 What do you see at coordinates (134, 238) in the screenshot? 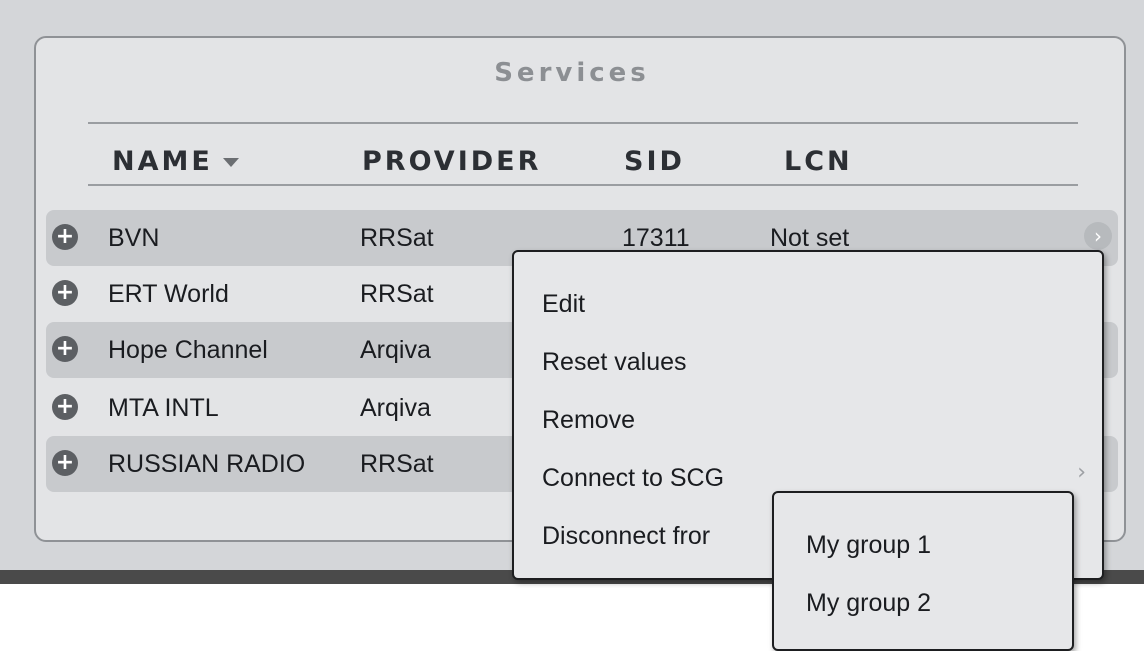
I see `row-name: BVN` at bounding box center [134, 238].